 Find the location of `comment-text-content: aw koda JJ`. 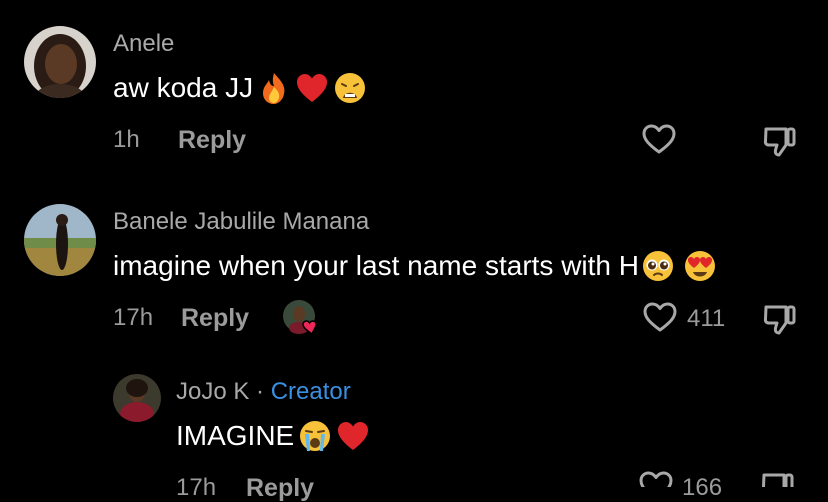

comment-text-content: aw koda JJ is located at coordinates (183, 87).